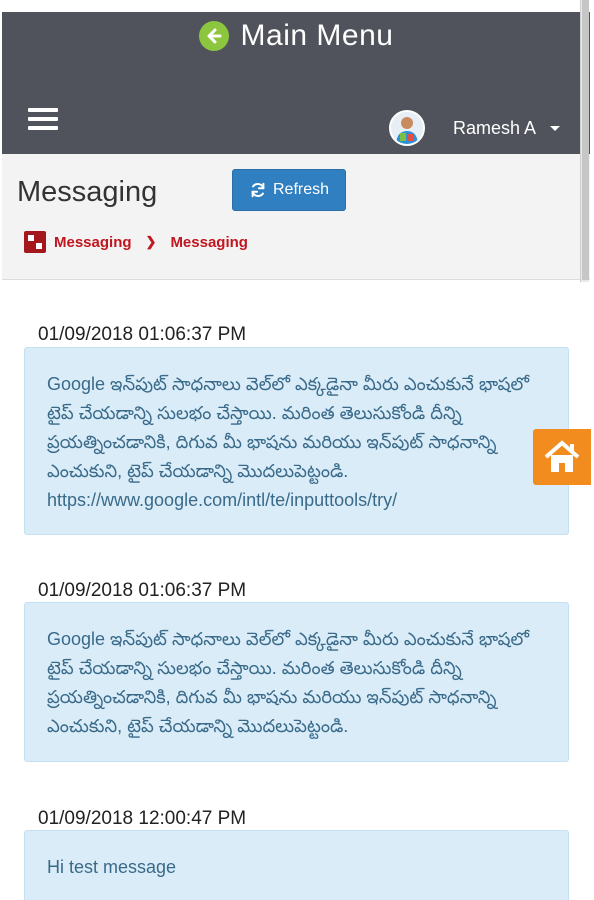 The height and width of the screenshot is (900, 594). I want to click on back-arrow-icon, so click(213, 36).